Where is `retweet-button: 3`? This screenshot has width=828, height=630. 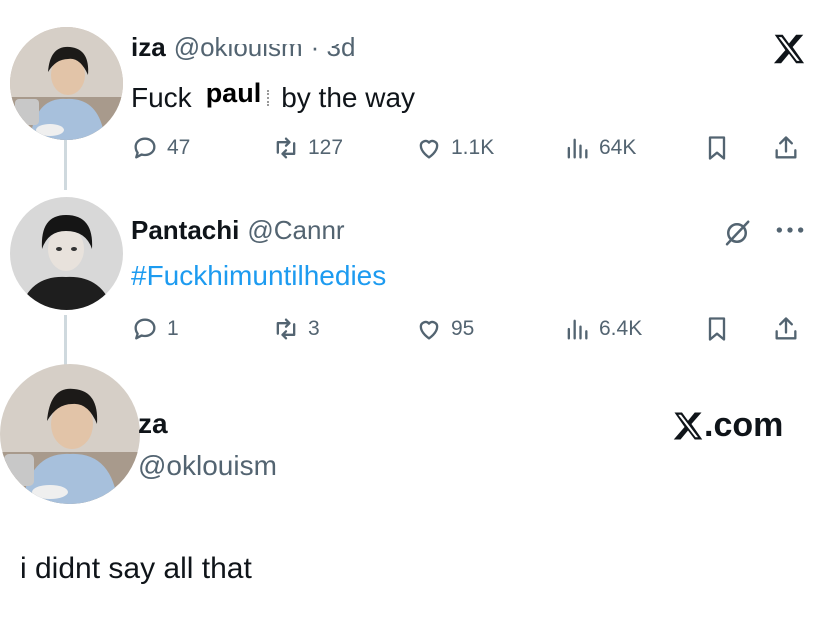
retweet-button: 3 is located at coordinates (296, 329).